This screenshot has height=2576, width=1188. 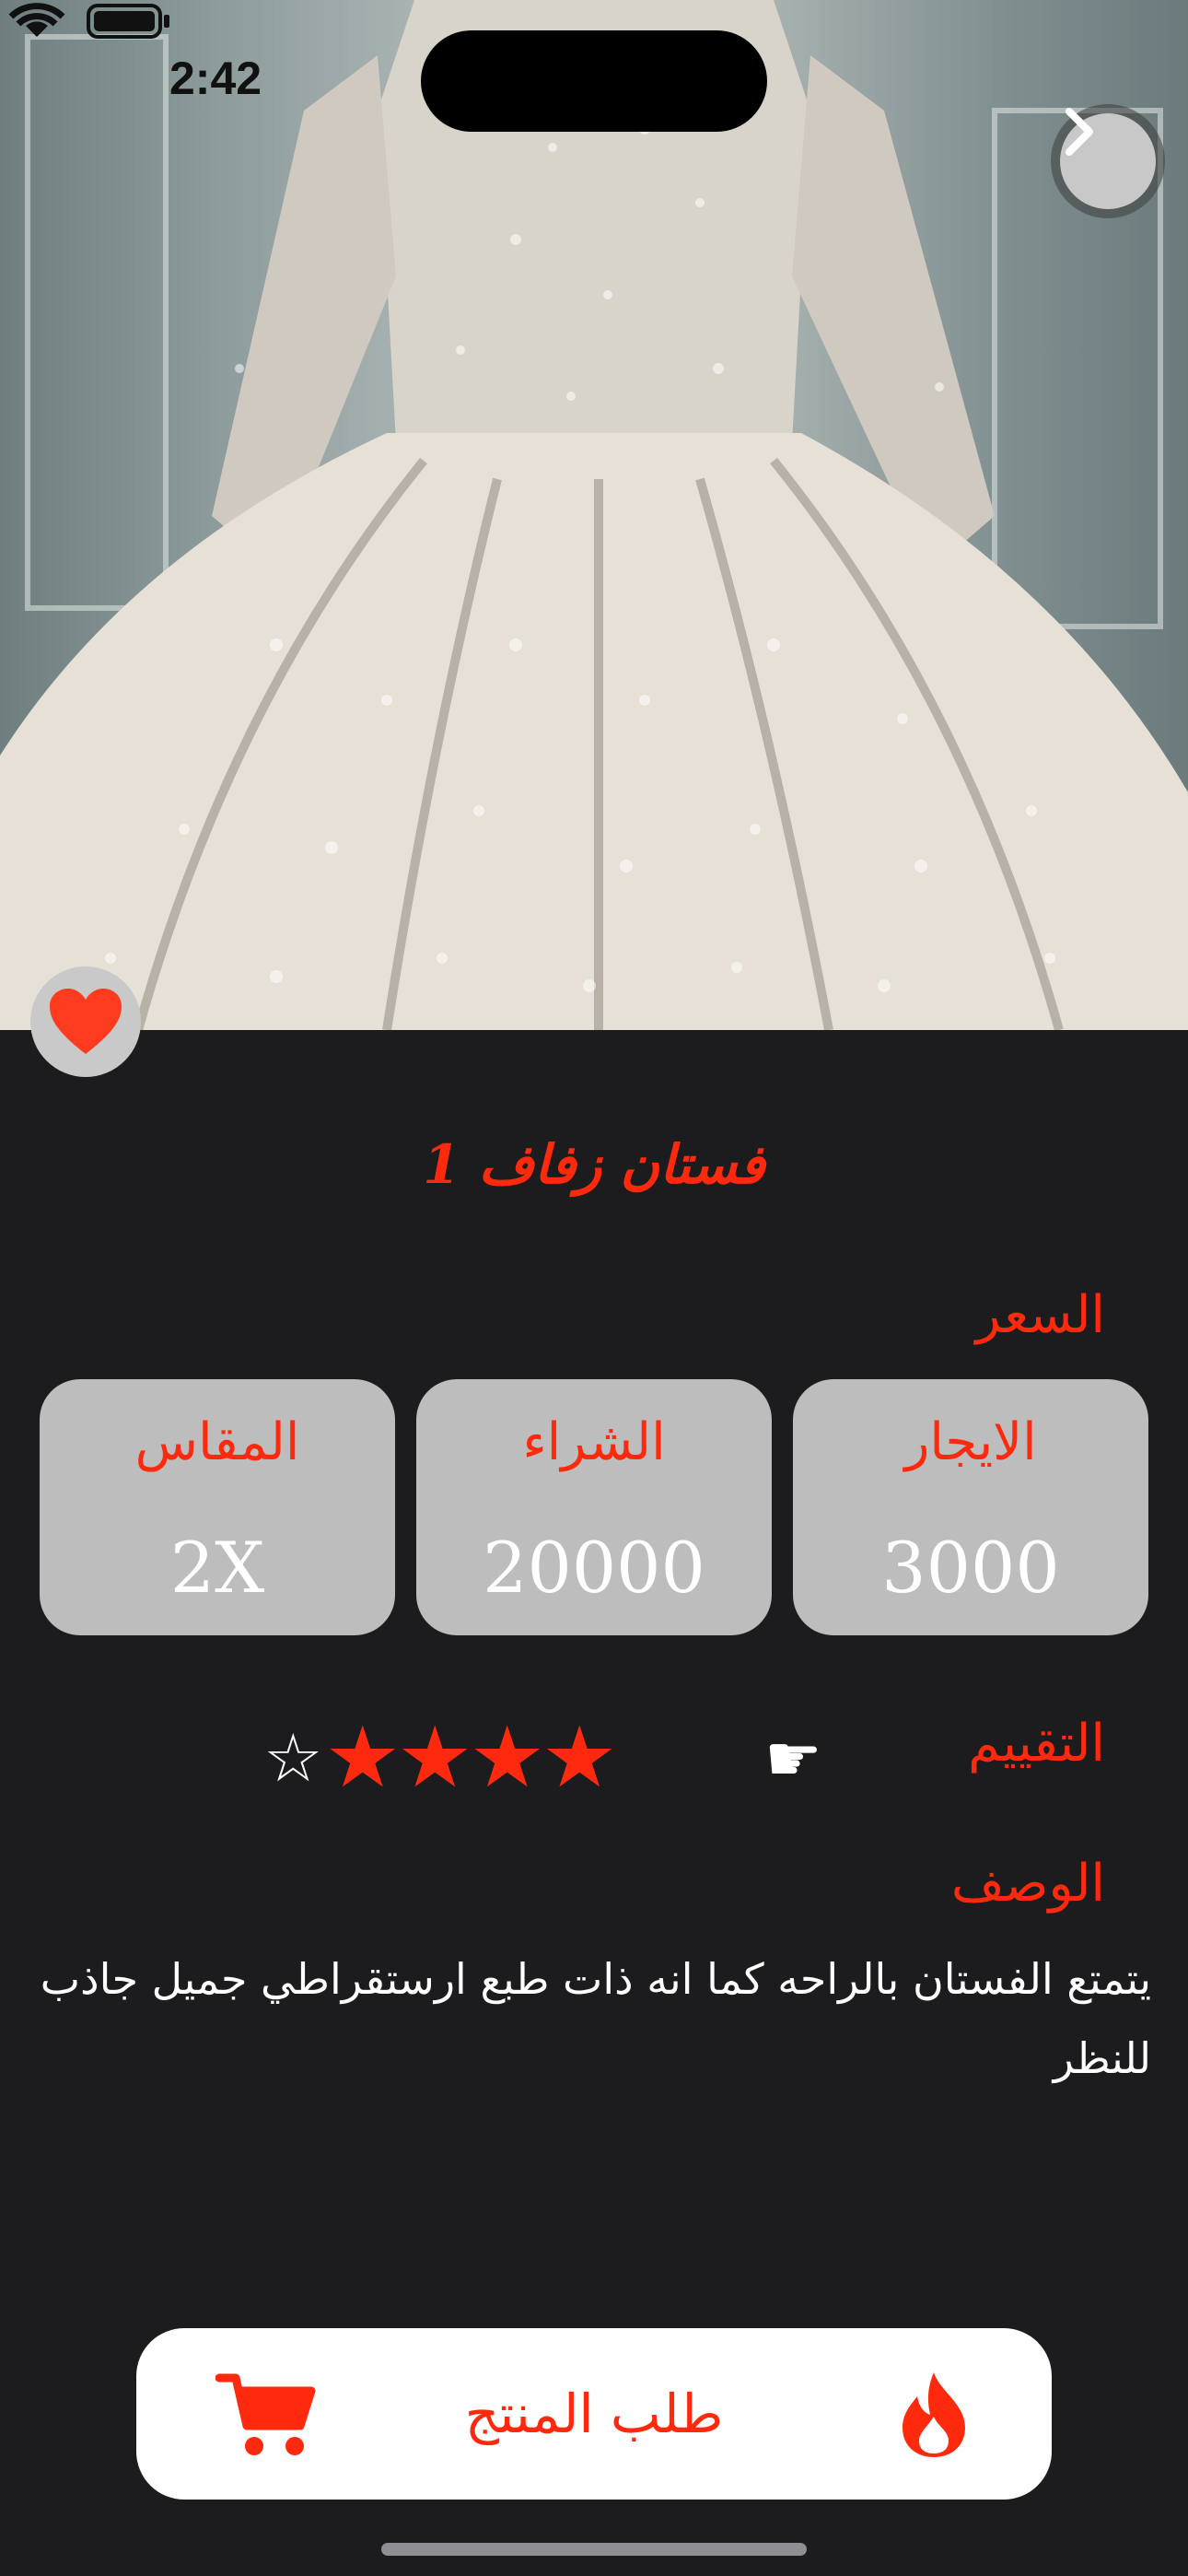 I want to click on heart-icon, so click(x=86, y=1022).